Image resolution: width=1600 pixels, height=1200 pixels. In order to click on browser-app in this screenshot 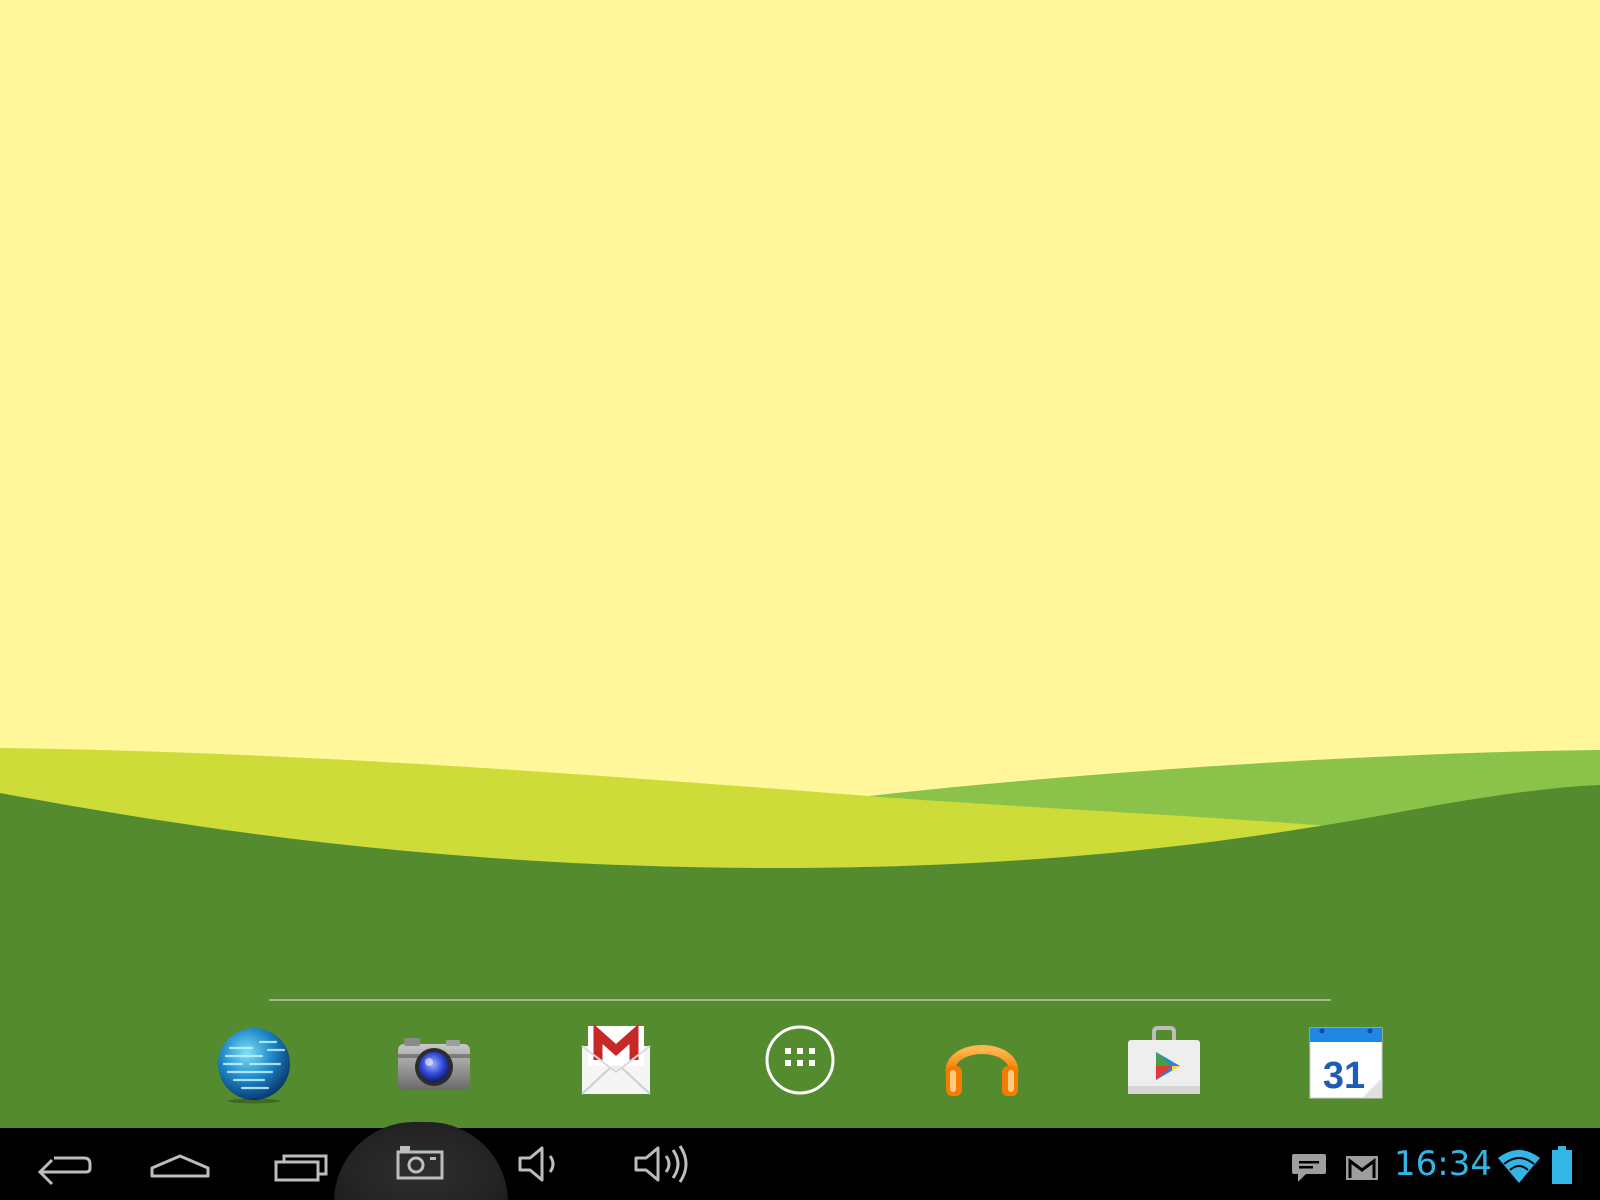, I will do `click(254, 1062)`.